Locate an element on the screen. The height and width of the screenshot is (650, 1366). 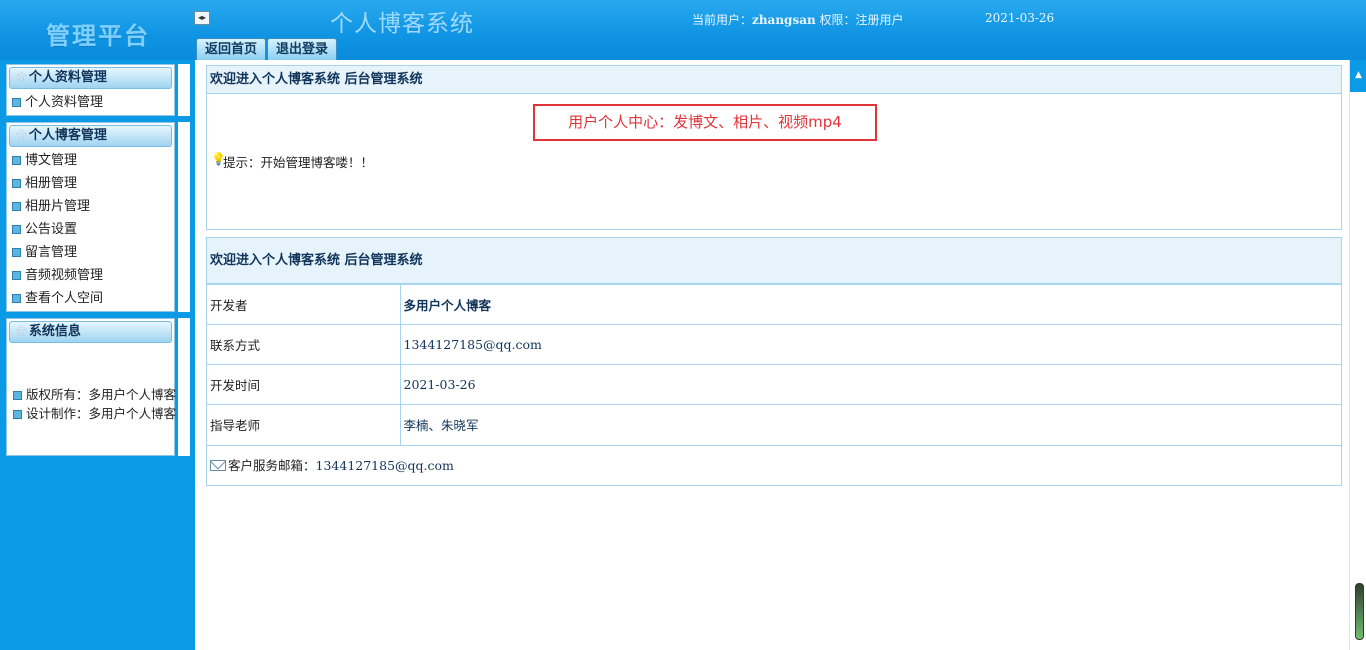
sidebar-item-media: 音频视频管理 is located at coordinates (90, 275).